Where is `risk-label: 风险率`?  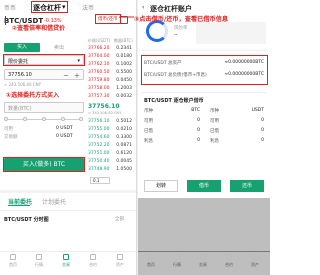
risk-label: 风险率 is located at coordinates (181, 28).